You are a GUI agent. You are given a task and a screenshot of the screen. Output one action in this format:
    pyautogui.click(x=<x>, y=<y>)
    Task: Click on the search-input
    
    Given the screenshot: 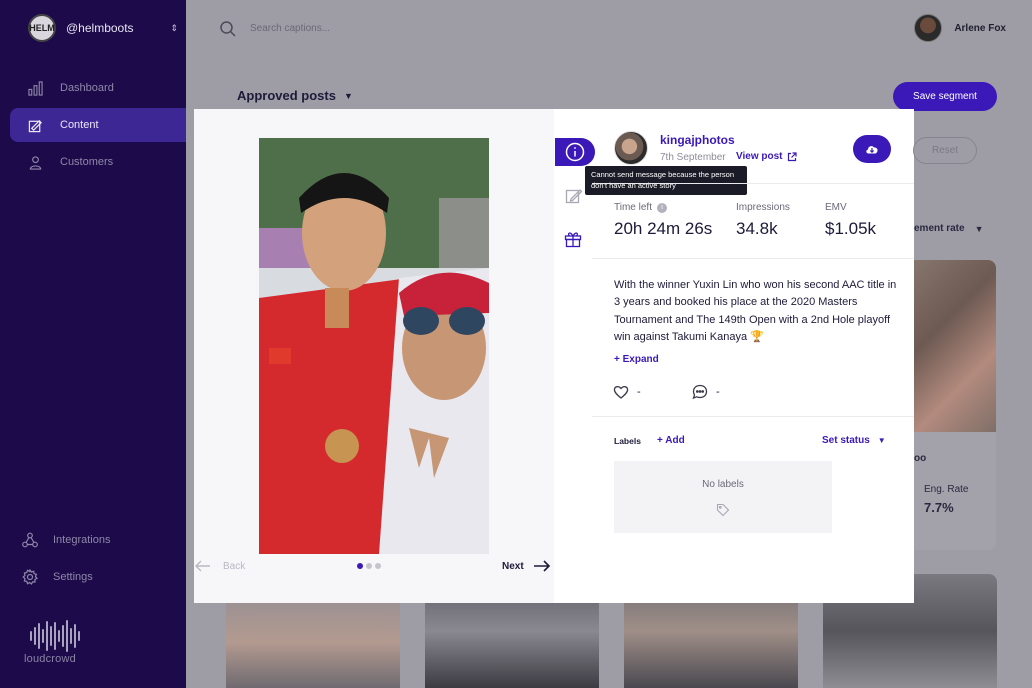 What is the action you would take?
    pyautogui.click(x=400, y=28)
    